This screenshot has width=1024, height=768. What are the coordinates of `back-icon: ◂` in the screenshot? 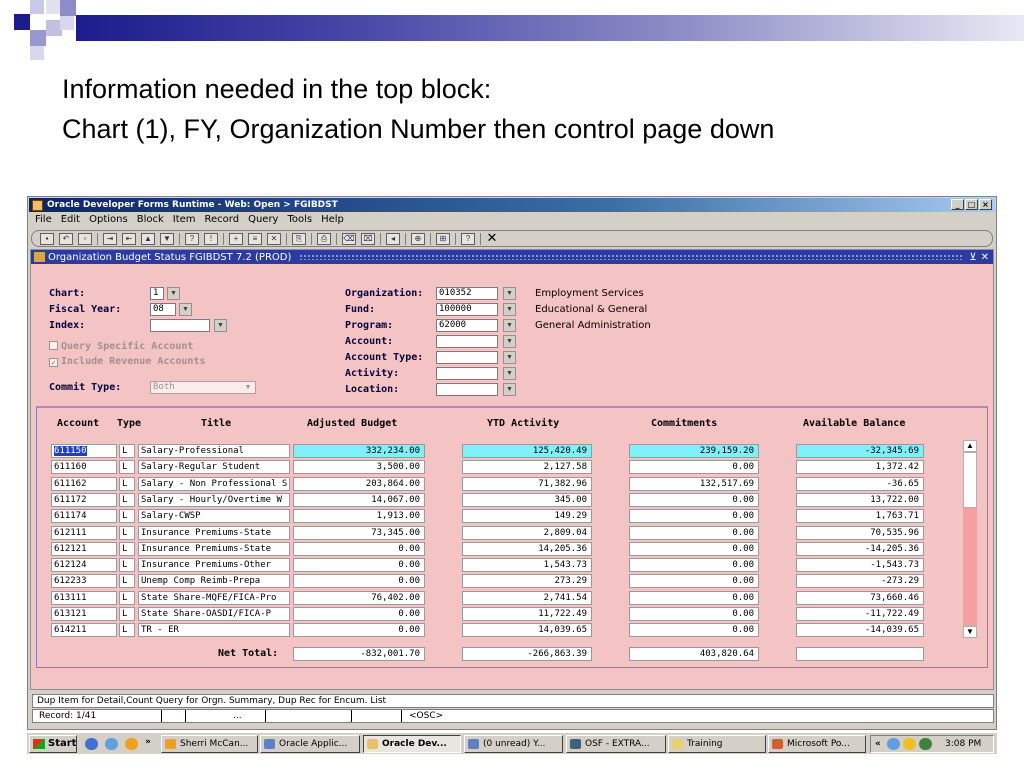 It's located at (393, 238).